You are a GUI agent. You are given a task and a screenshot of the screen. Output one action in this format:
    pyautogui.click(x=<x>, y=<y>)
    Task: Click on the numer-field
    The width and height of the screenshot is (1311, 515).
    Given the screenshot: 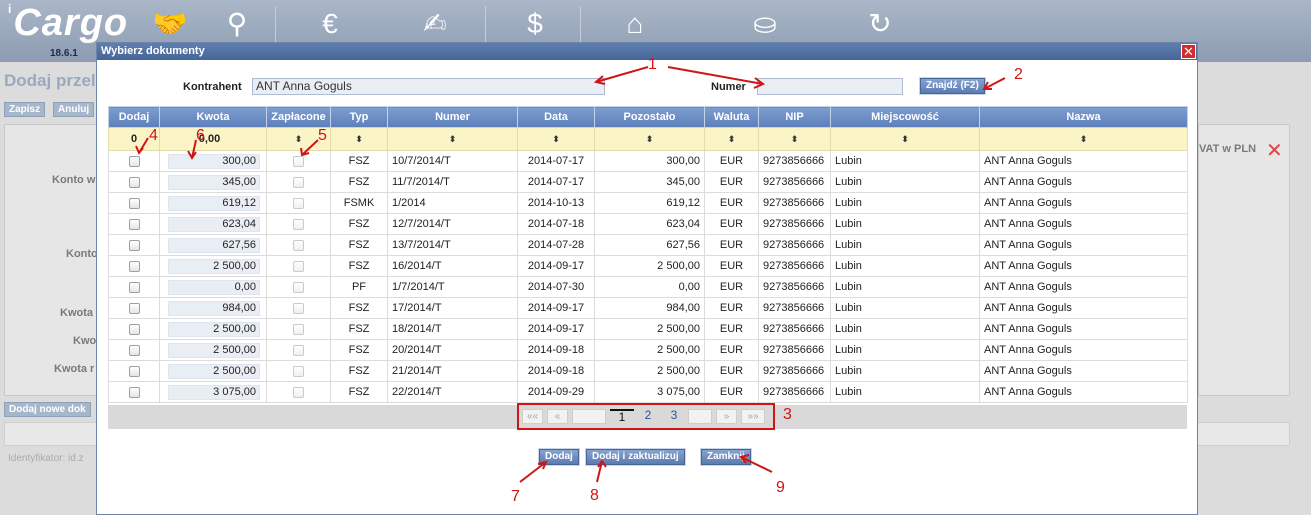 What is the action you would take?
    pyautogui.click(x=830, y=86)
    